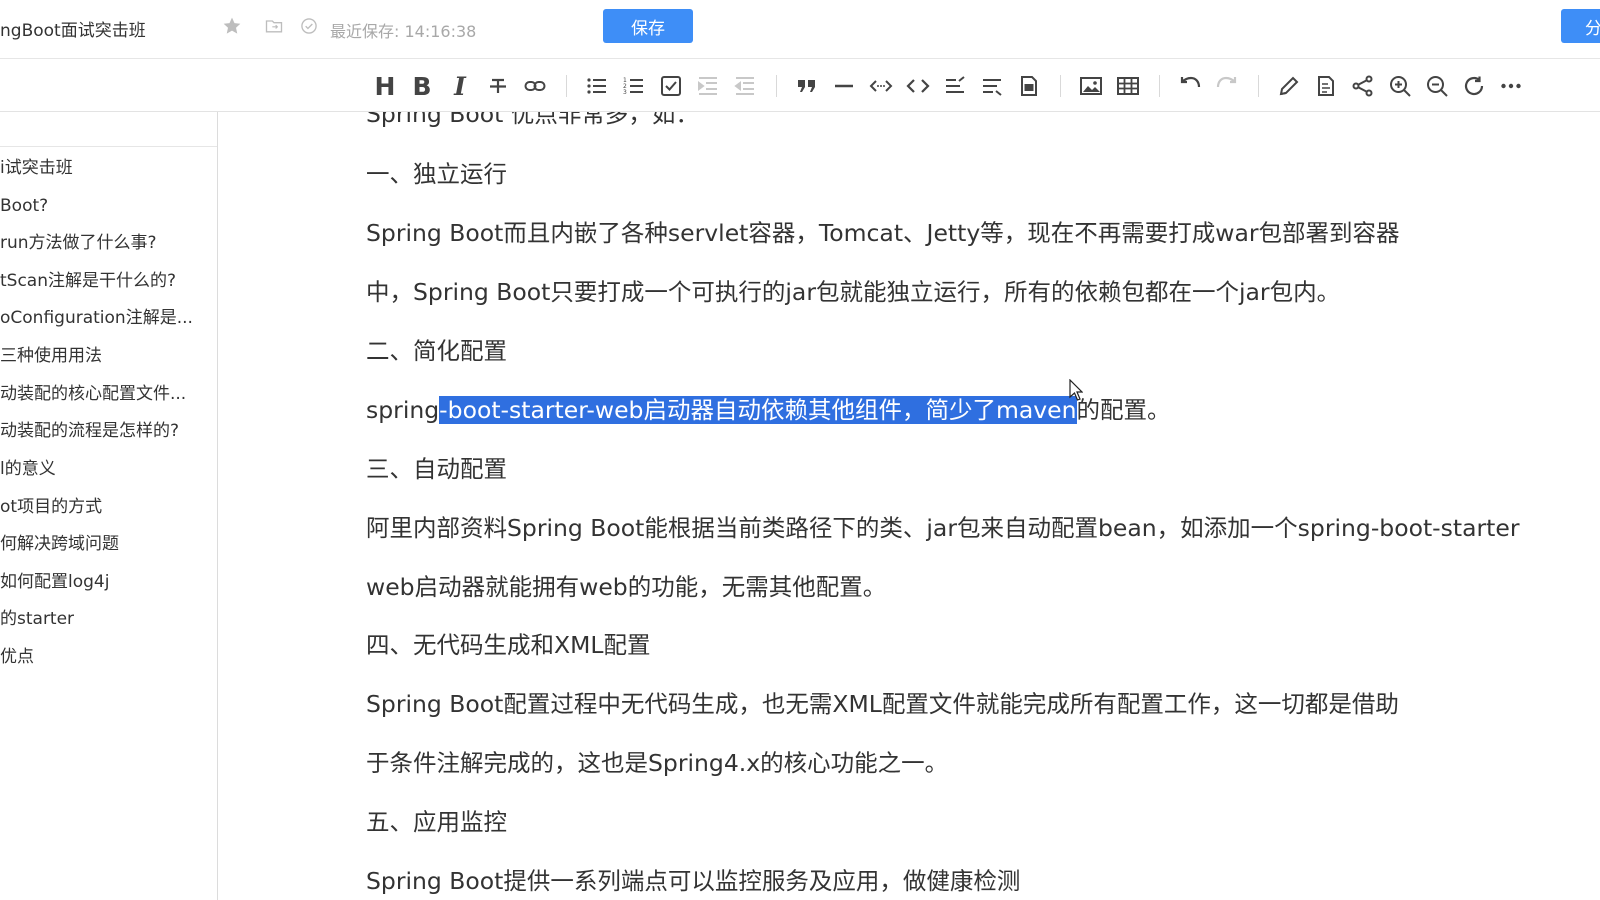  Describe the element at coordinates (105, 281) in the screenshot. I see `outline-item: tScan注解是干什么的?` at that location.